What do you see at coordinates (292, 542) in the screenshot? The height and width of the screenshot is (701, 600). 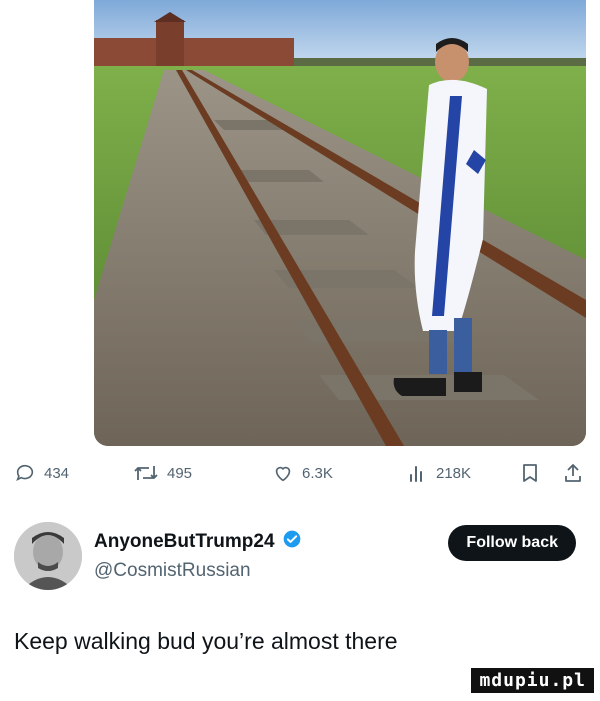 I see `verified-badge-icon` at bounding box center [292, 542].